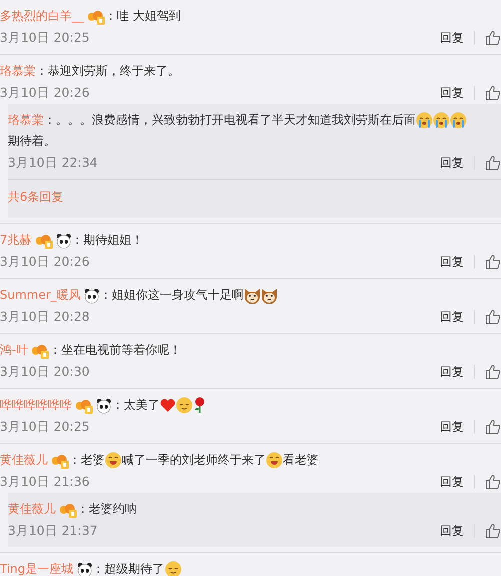 This screenshot has width=501, height=576. What do you see at coordinates (143, 16) in the screenshot?
I see `comment-text: ：哇 大姐驾到` at bounding box center [143, 16].